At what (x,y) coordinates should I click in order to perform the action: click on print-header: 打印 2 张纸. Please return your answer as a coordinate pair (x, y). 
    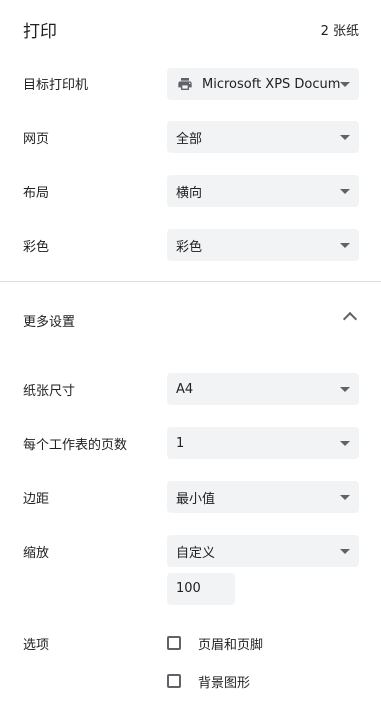
    Looking at the image, I should click on (190, 28).